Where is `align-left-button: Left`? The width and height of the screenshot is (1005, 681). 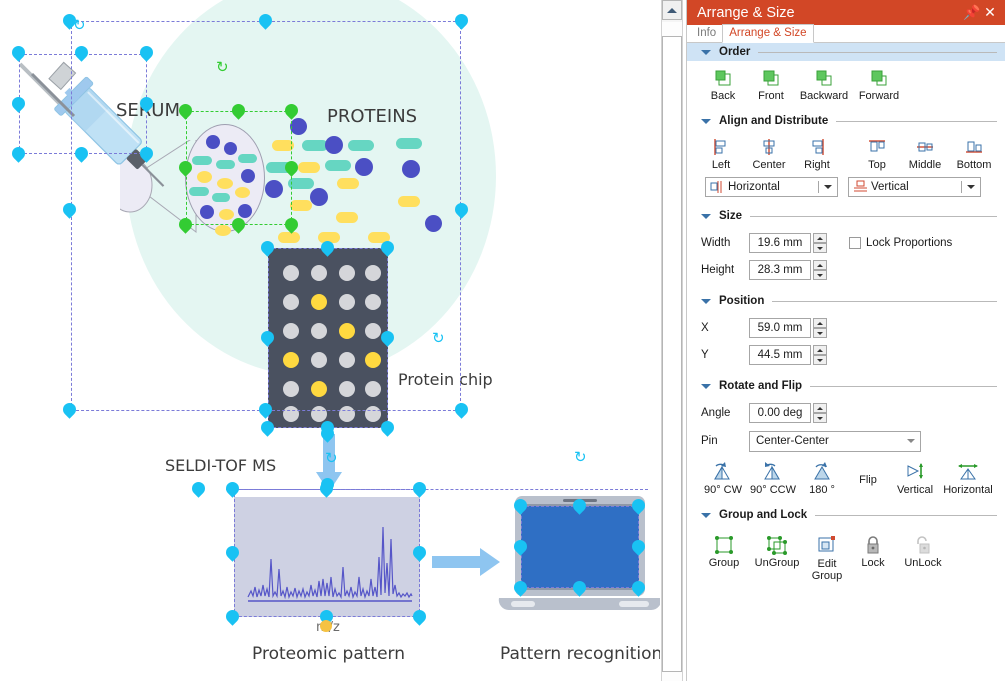 align-left-button: Left is located at coordinates (721, 153).